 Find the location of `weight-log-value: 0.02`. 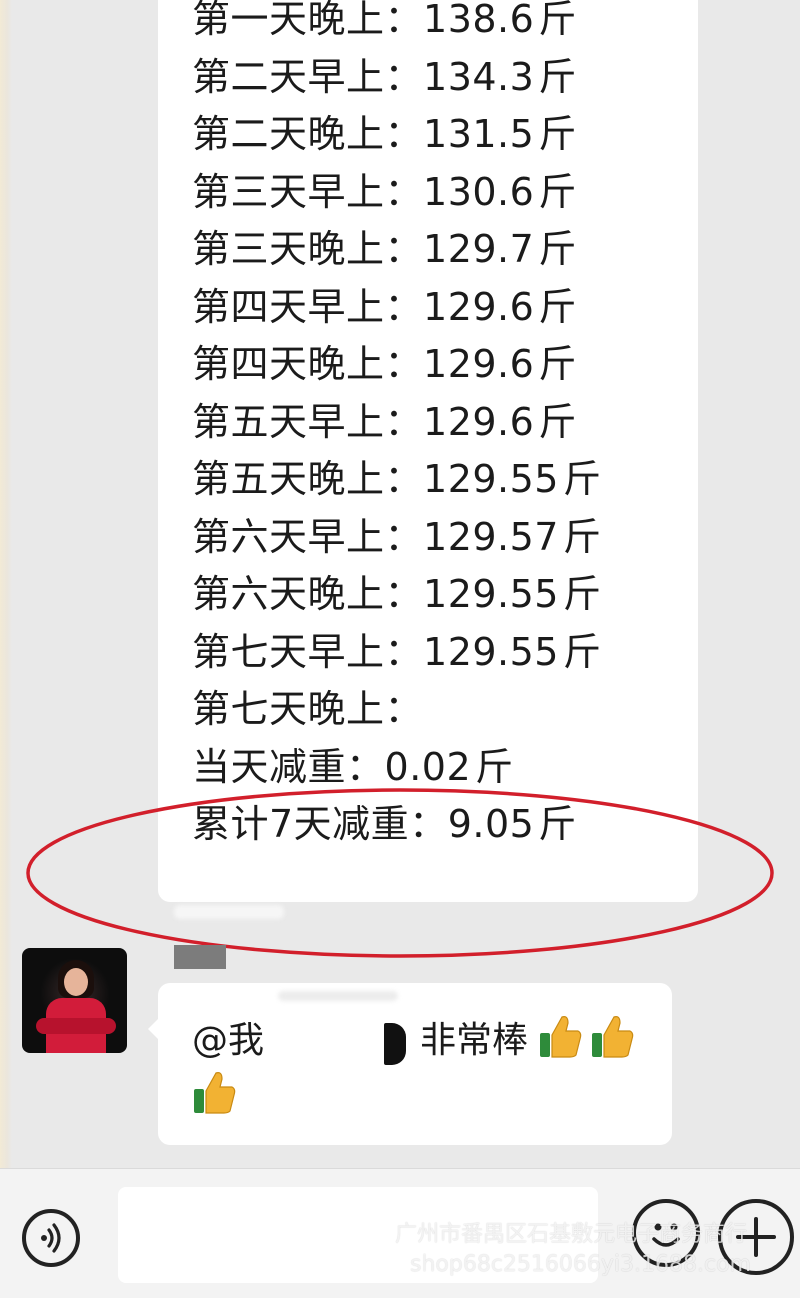

weight-log-value: 0.02 is located at coordinates (428, 766).